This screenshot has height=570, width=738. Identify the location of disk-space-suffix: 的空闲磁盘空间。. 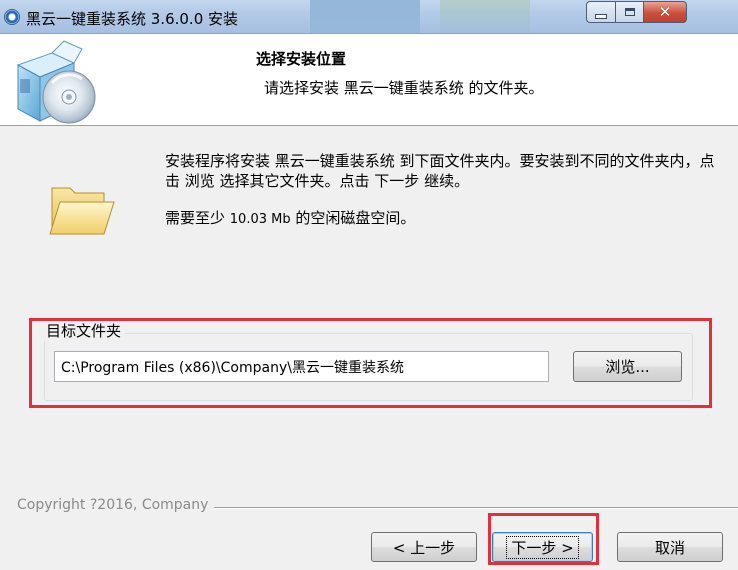
(353, 218).